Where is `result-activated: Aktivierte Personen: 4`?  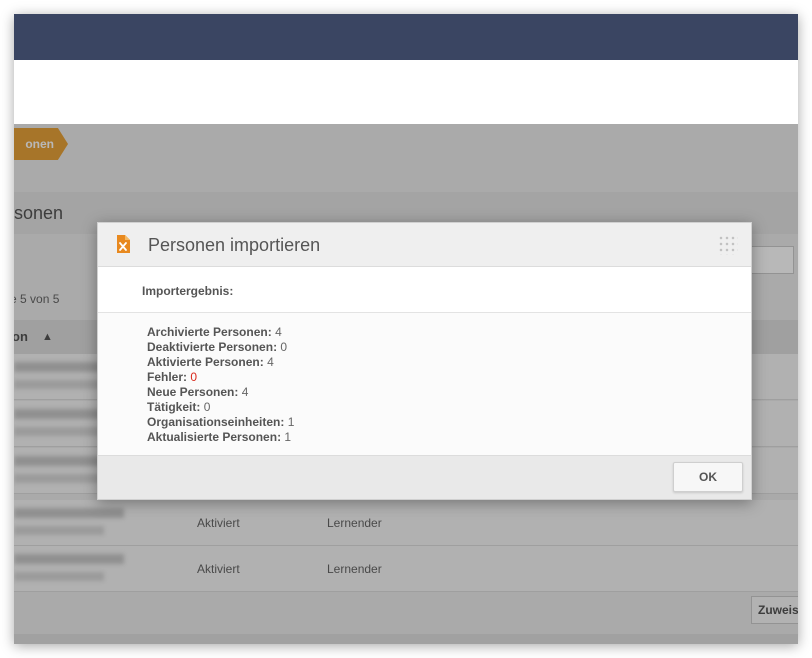
result-activated: Aktivierte Personen: 4 is located at coordinates (210, 362).